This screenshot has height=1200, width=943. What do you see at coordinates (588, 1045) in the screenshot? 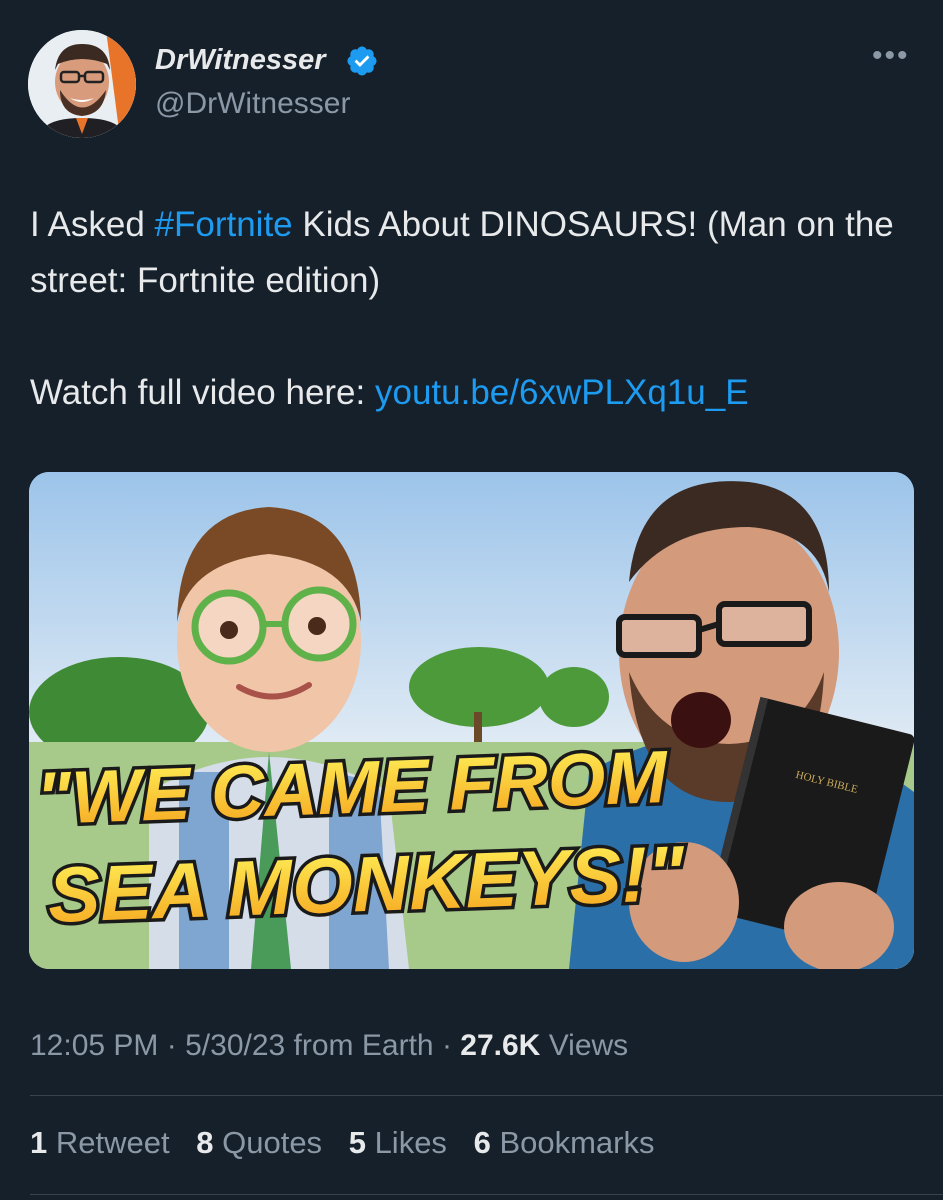
I see `views-label: Views` at bounding box center [588, 1045].